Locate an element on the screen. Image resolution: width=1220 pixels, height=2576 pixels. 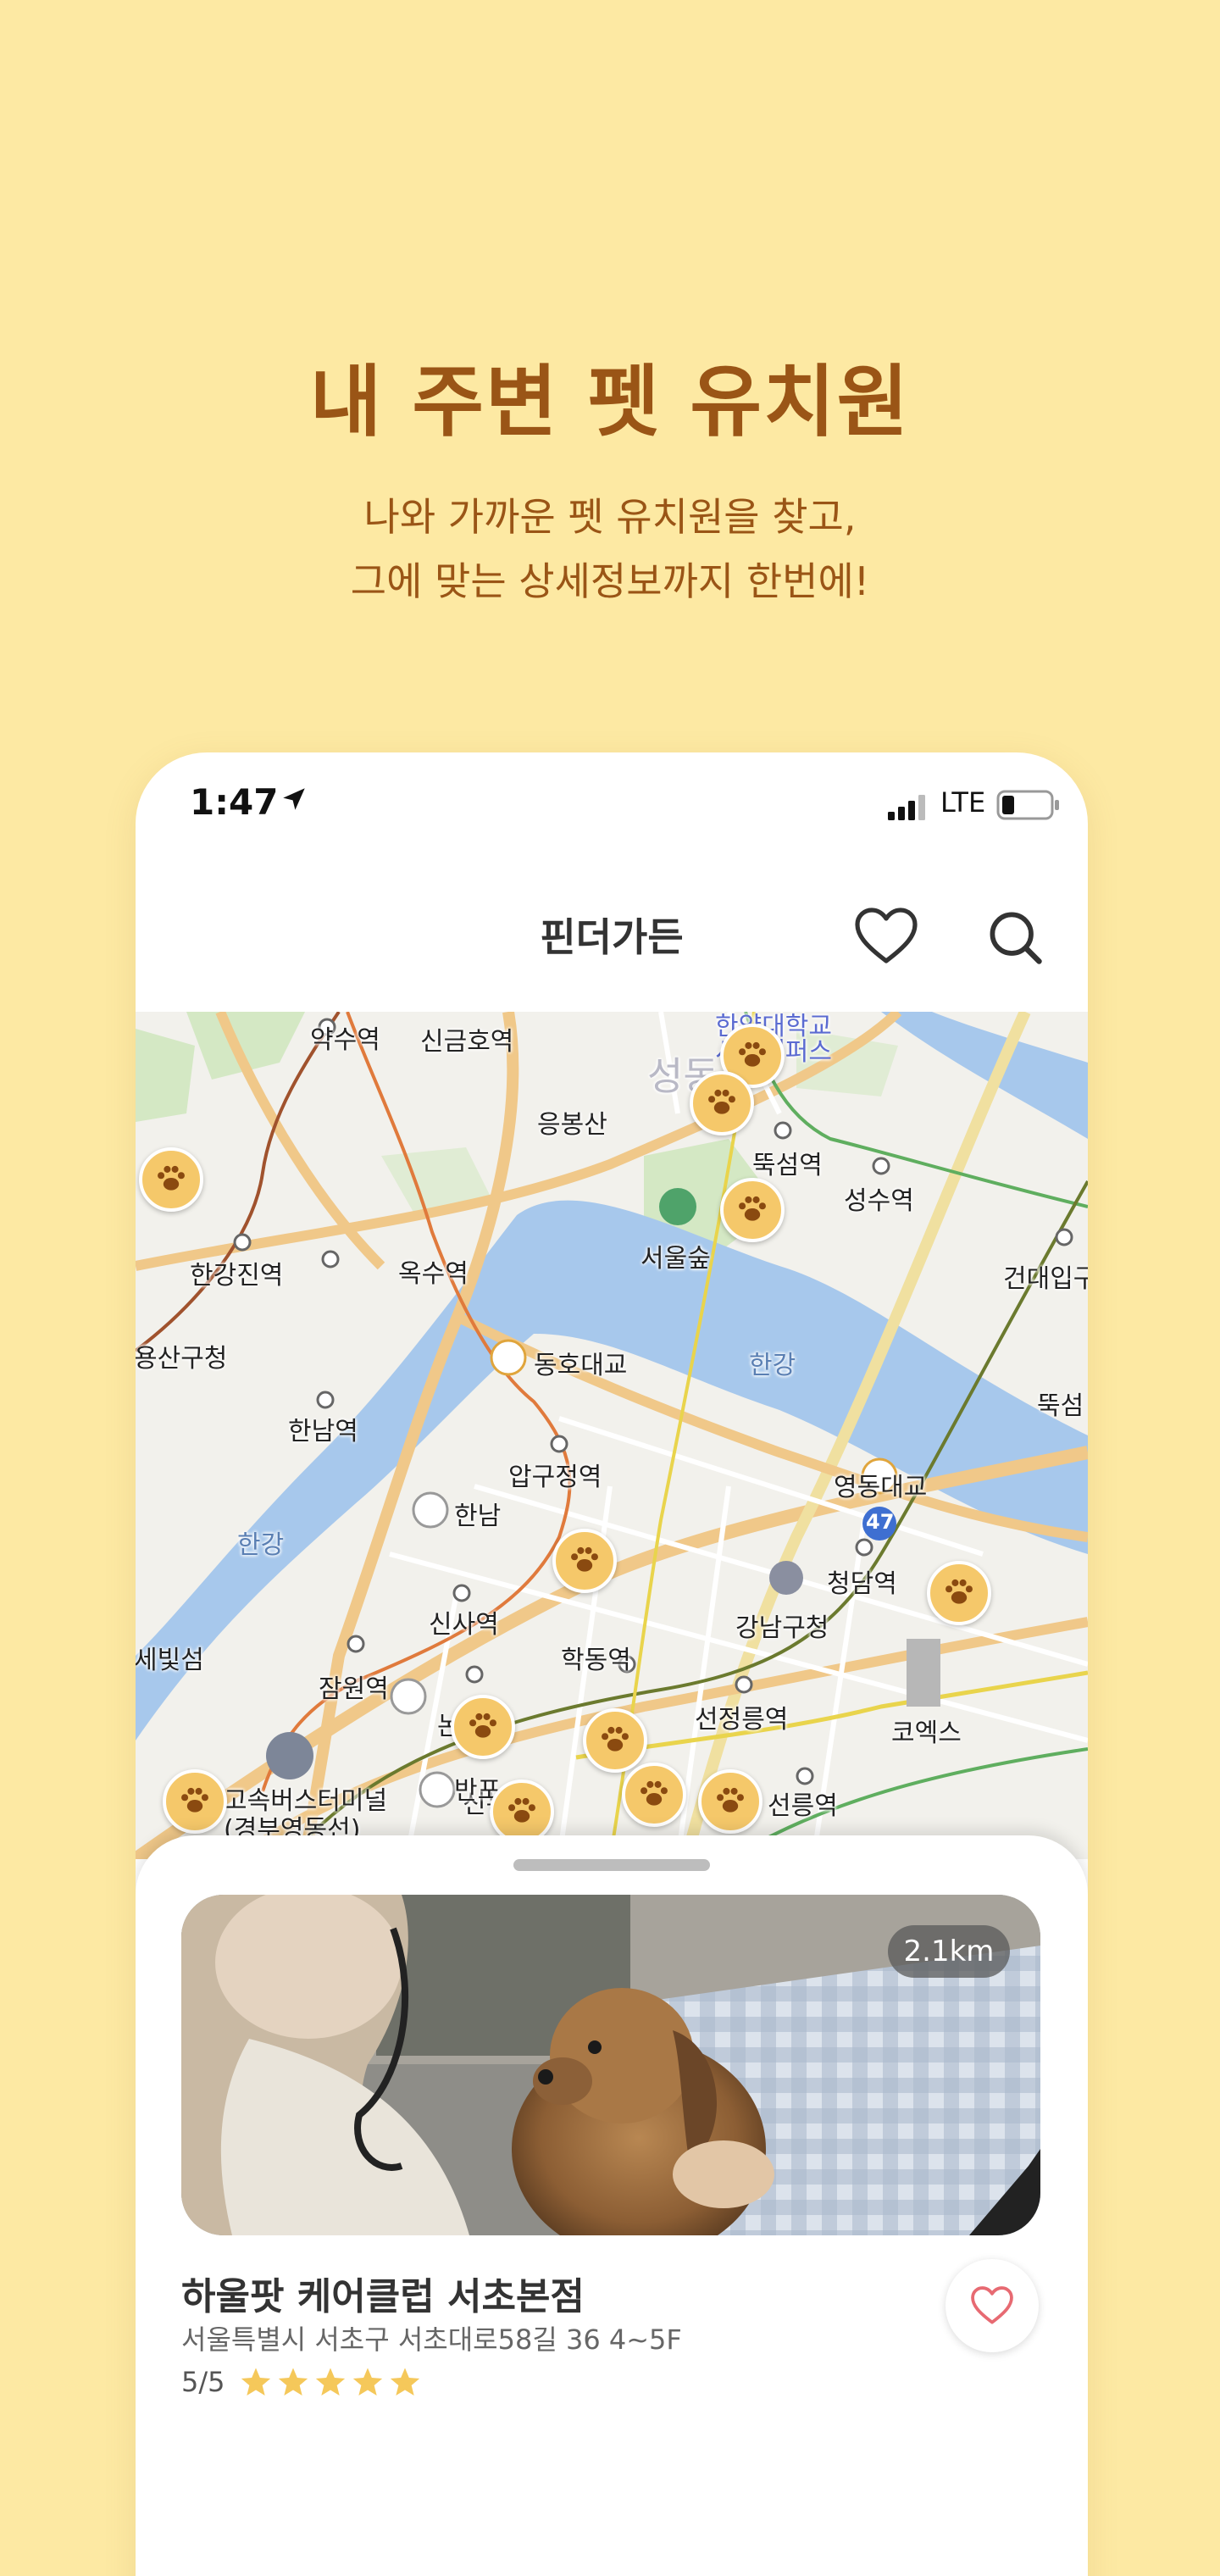
map-label-road-47: 47 is located at coordinates (880, 1522).